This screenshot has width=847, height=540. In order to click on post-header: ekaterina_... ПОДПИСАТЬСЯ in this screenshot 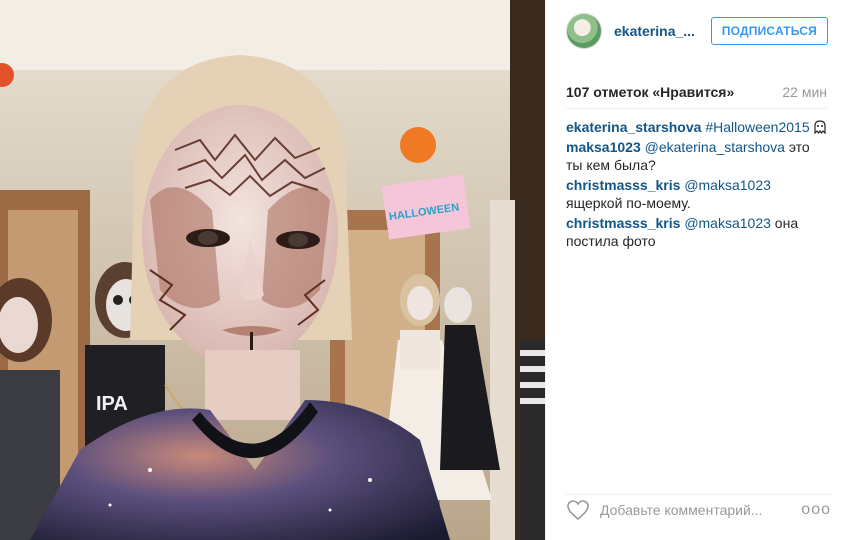, I will do `click(696, 31)`.